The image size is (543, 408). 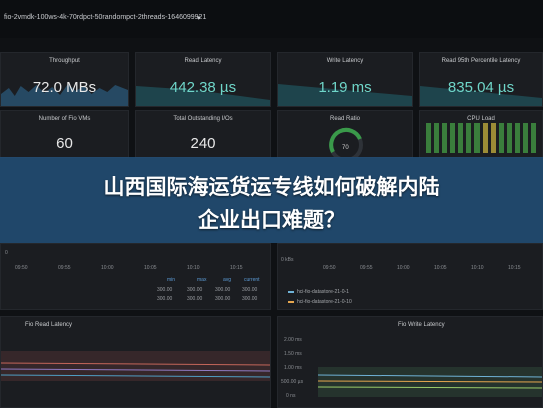 What do you see at coordinates (135, 366) in the screenshot?
I see `fio-read-latency-graph` at bounding box center [135, 366].